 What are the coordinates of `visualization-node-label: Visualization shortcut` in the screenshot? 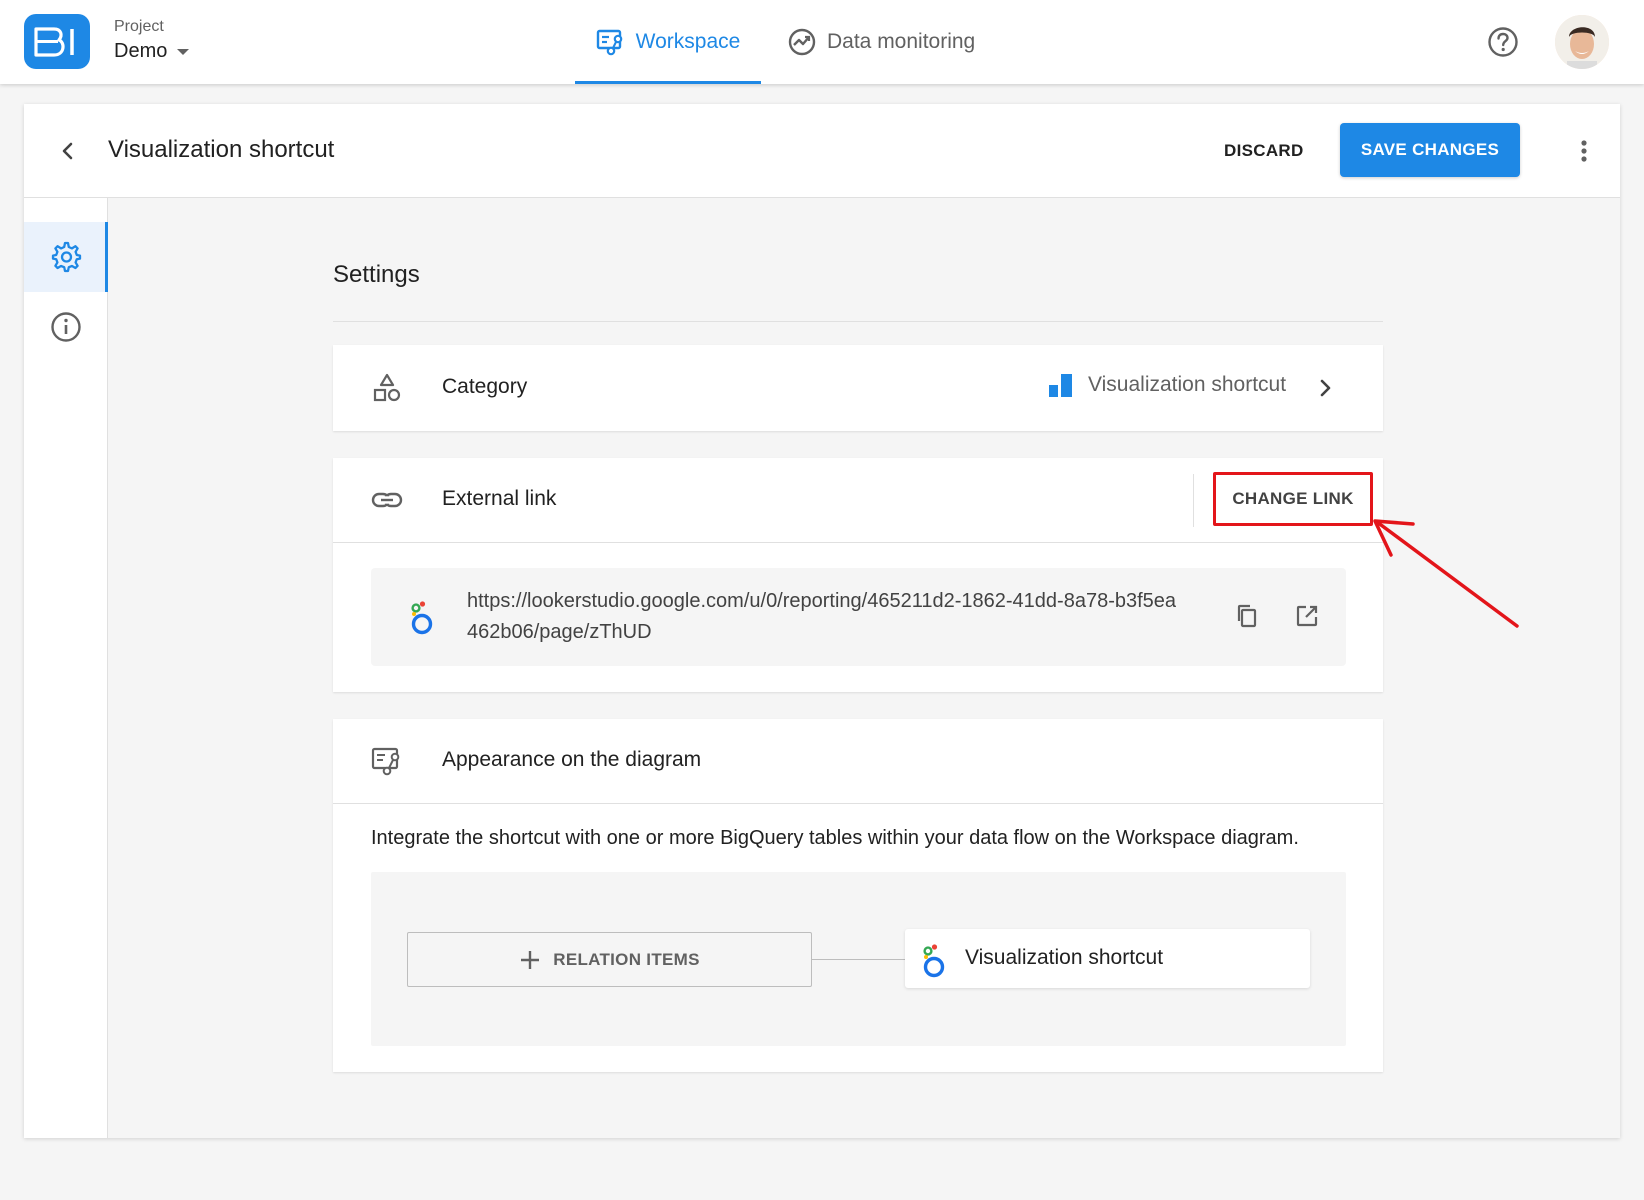 It's located at (1064, 957).